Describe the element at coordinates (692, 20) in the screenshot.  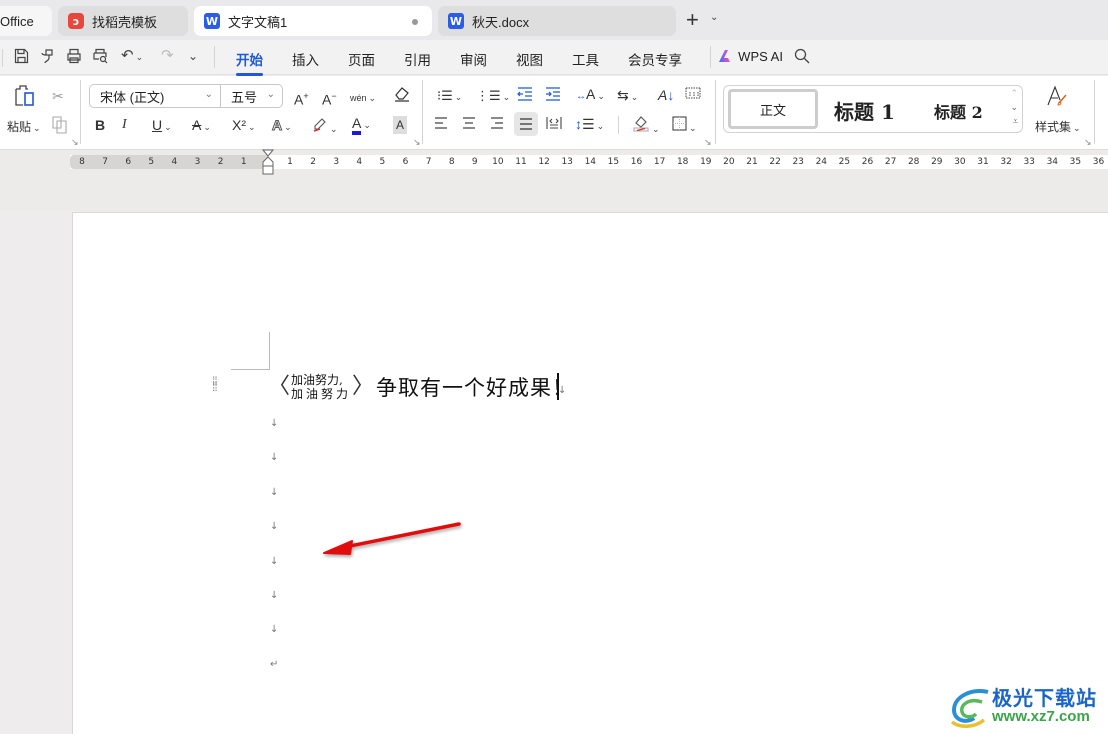
I see `new-tab-plus-icon: +` at that location.